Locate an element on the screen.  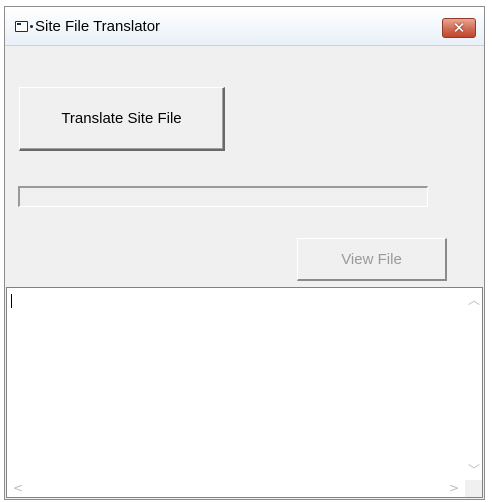
view-button-label: View File is located at coordinates (371, 259).